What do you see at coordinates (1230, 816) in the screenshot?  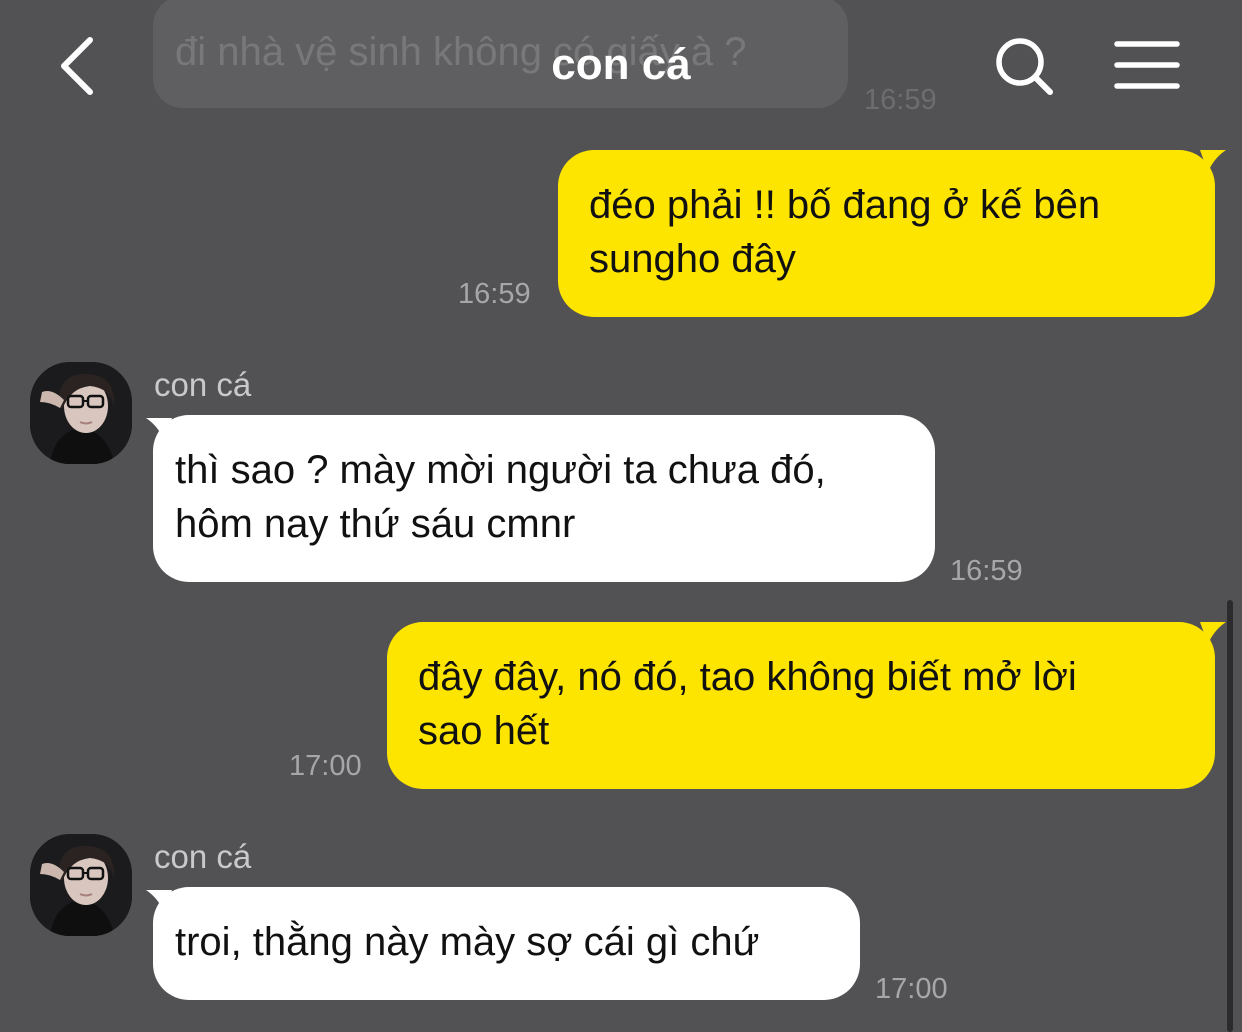 I see `scrollbar` at bounding box center [1230, 816].